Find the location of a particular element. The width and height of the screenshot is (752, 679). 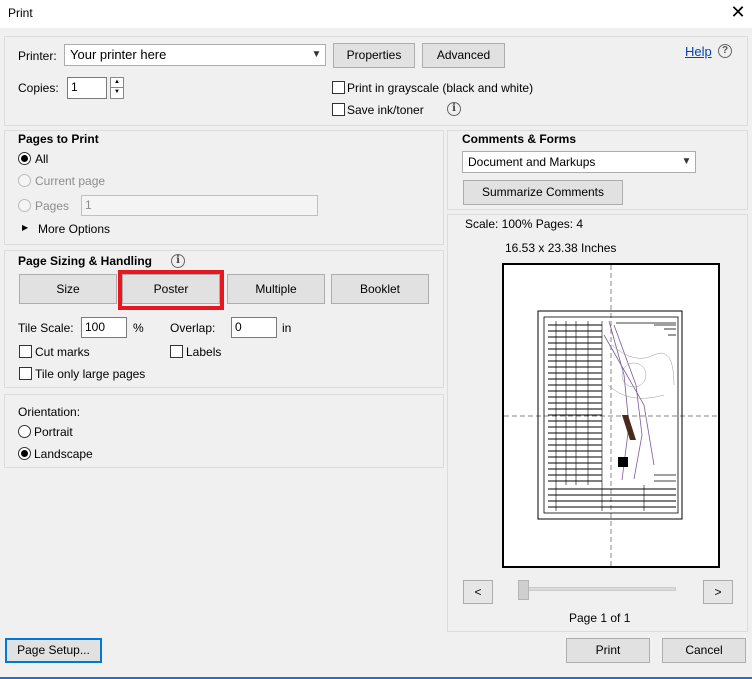

cancel-button: Cancel is located at coordinates (704, 650).